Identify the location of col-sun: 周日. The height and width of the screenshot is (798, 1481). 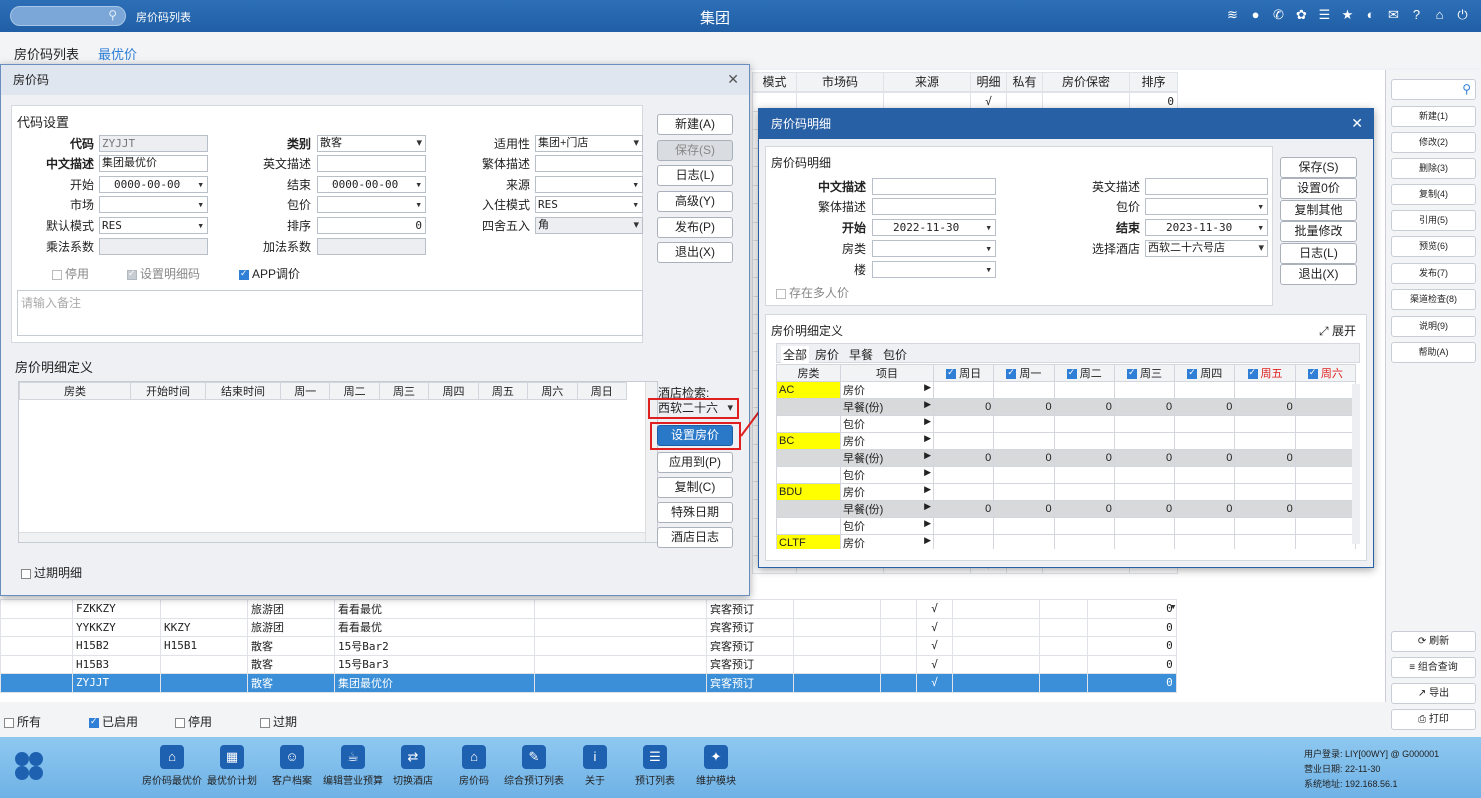
(963, 373).